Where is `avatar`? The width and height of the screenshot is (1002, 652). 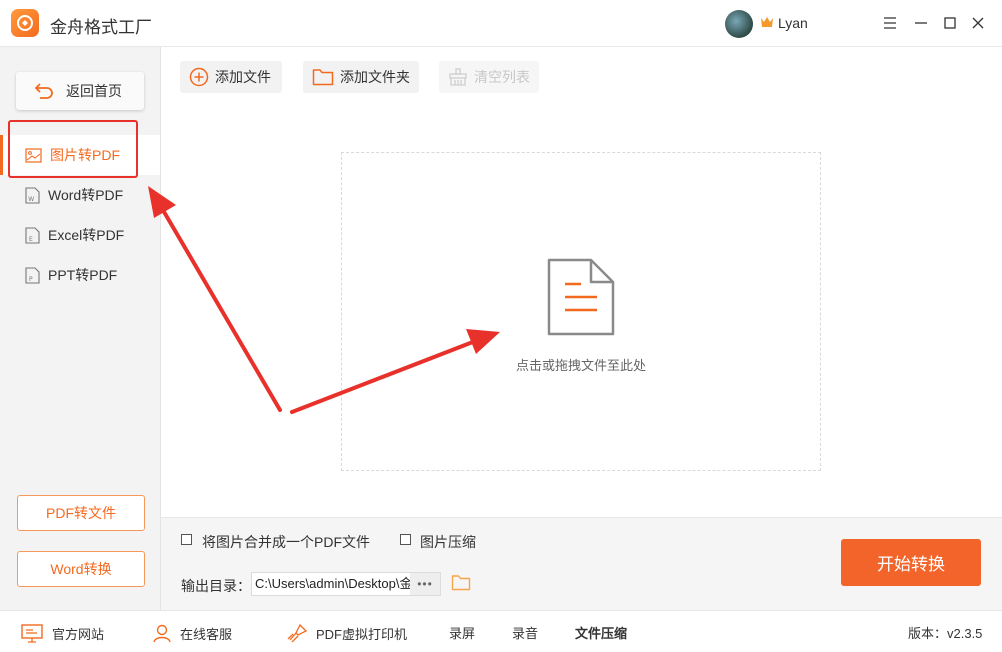 avatar is located at coordinates (739, 24).